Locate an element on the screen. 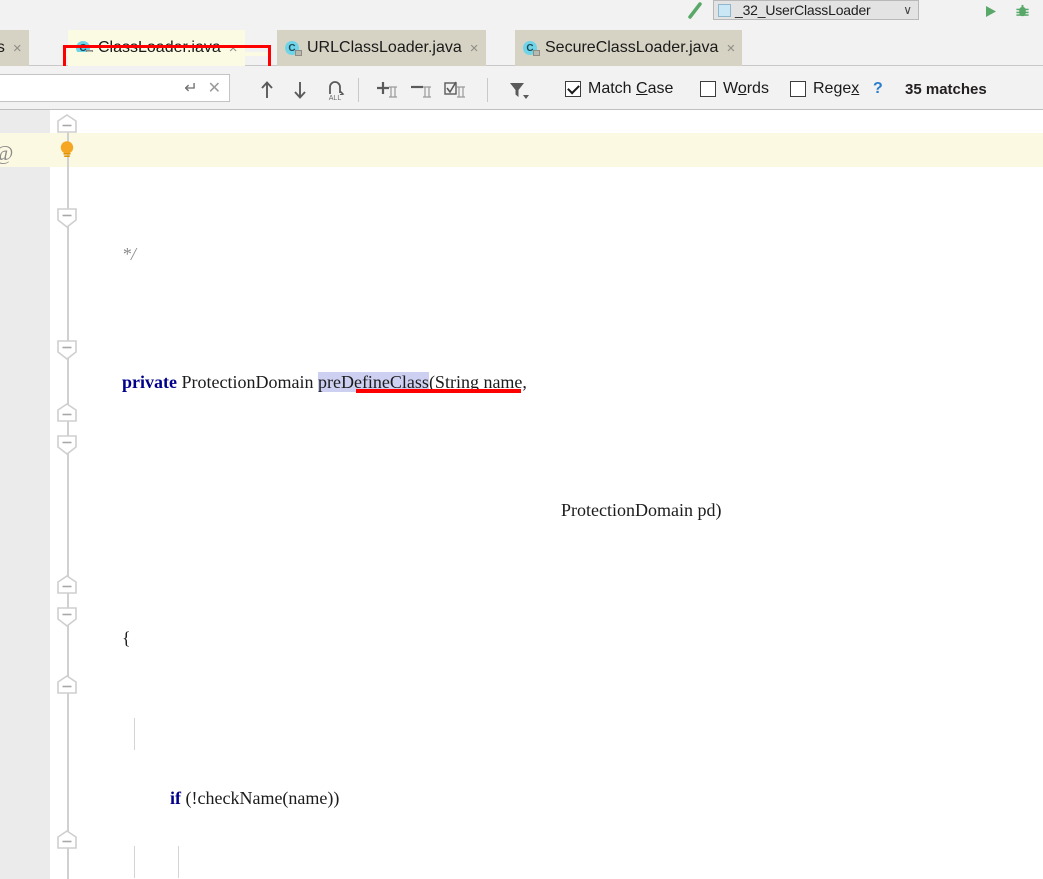  remove-occurrence-button is located at coordinates (421, 90).